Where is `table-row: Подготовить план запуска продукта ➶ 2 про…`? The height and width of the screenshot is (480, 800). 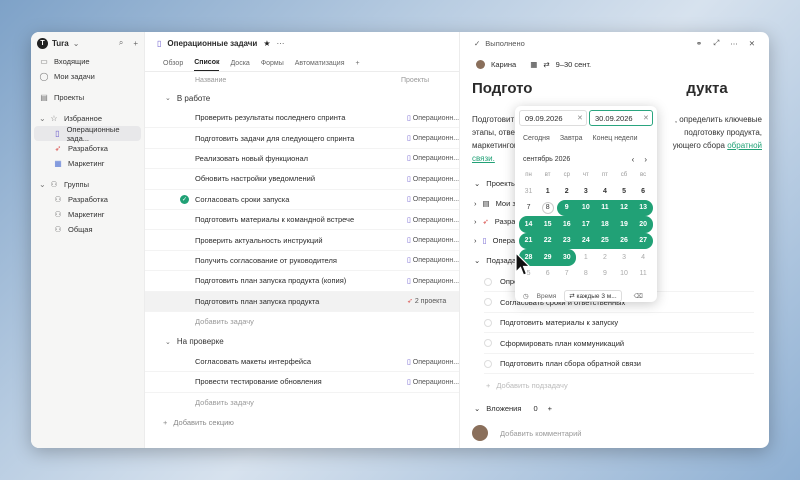 table-row: Подготовить план запуска продукта ➶ 2 про… is located at coordinates (302, 301).